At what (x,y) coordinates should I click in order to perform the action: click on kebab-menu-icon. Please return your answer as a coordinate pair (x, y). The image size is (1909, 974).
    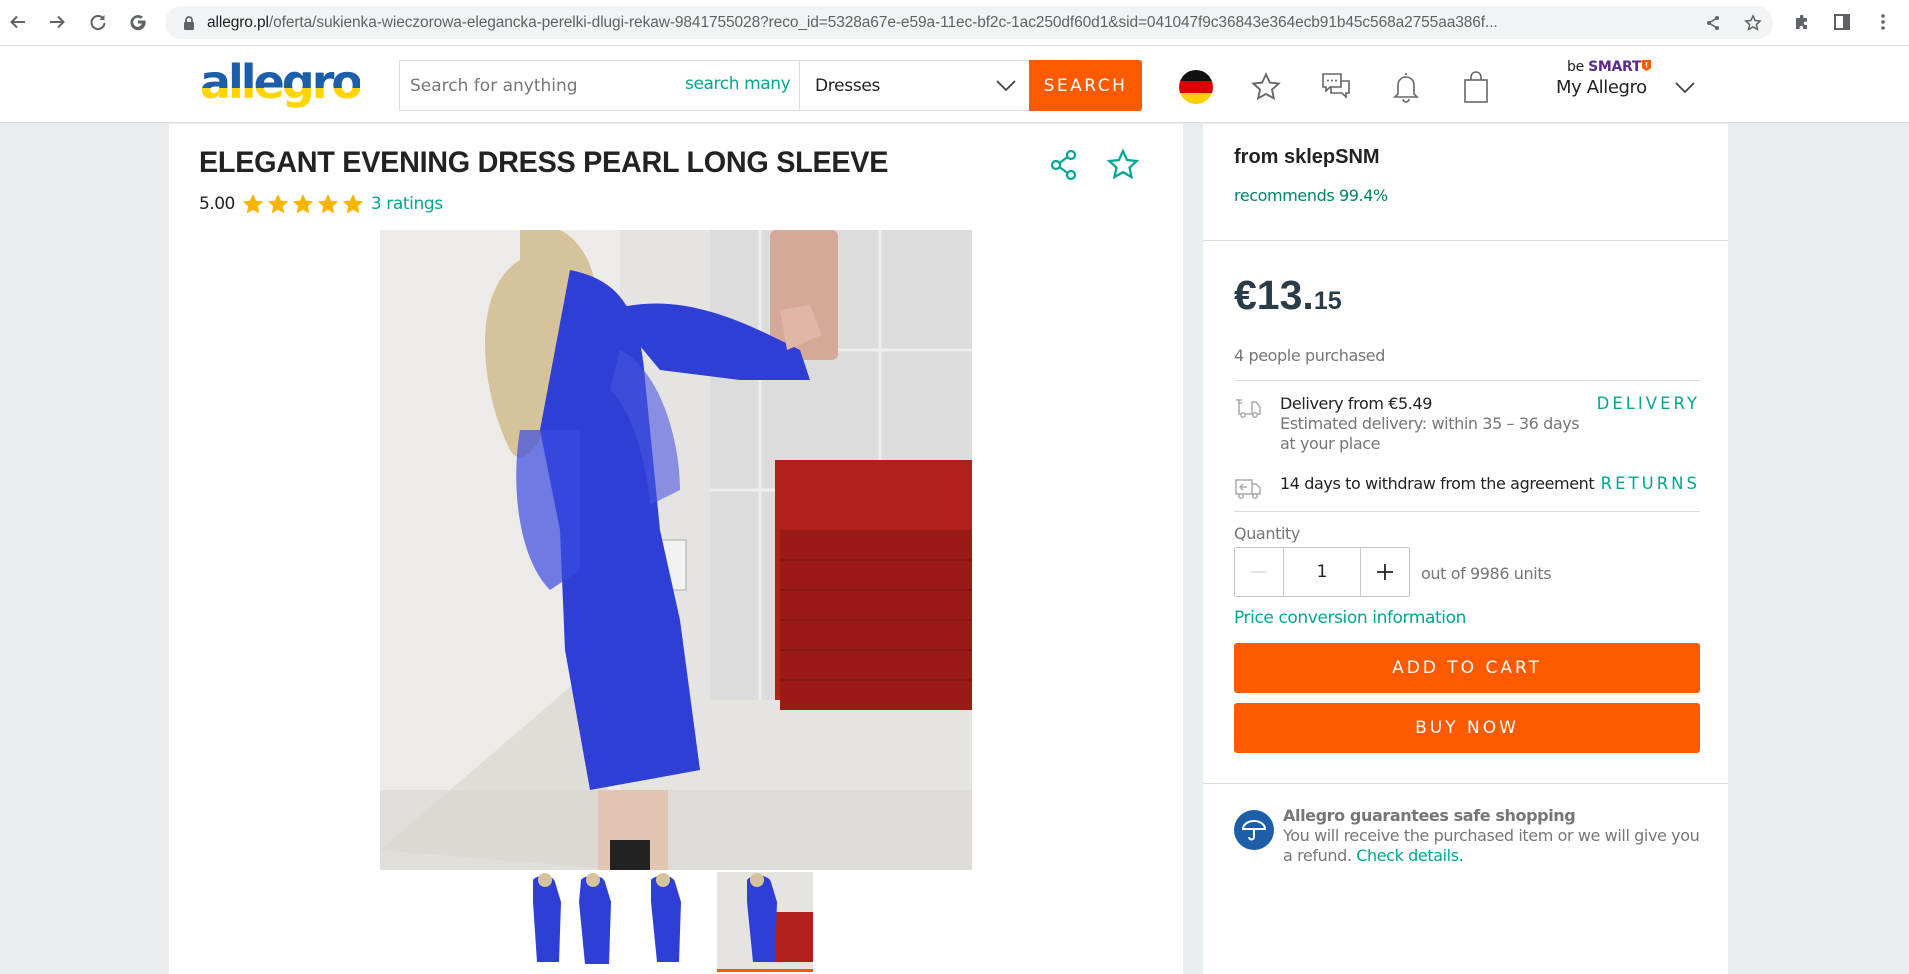
    Looking at the image, I should click on (1883, 22).